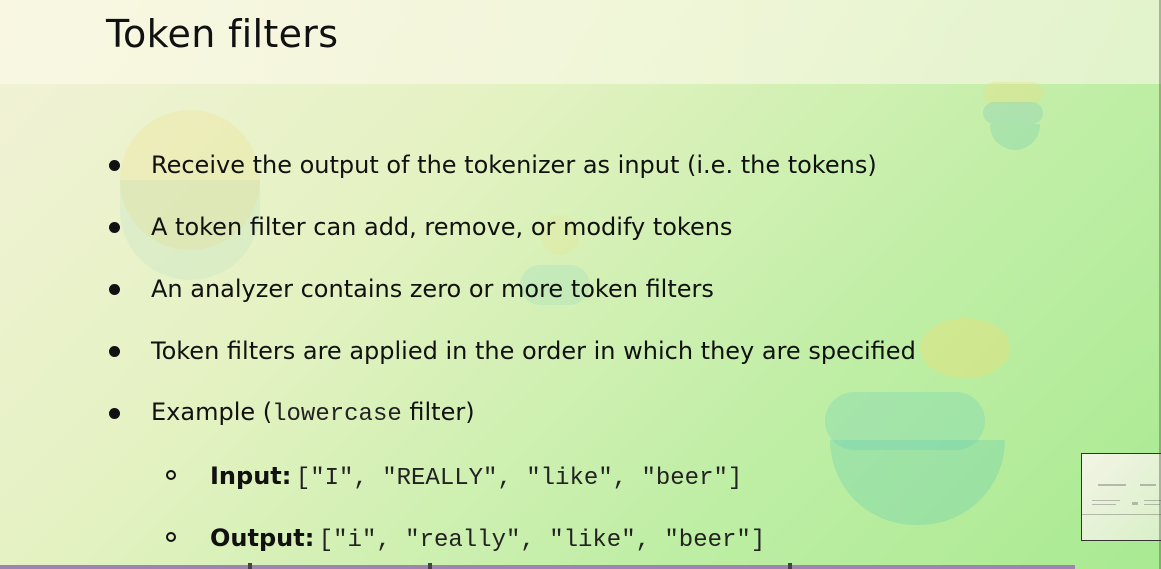 This screenshot has height=569, width=1161. I want to click on sub-bullet-text: Input: ["I", "REALLY", "like", "beer"], so click(476, 478).